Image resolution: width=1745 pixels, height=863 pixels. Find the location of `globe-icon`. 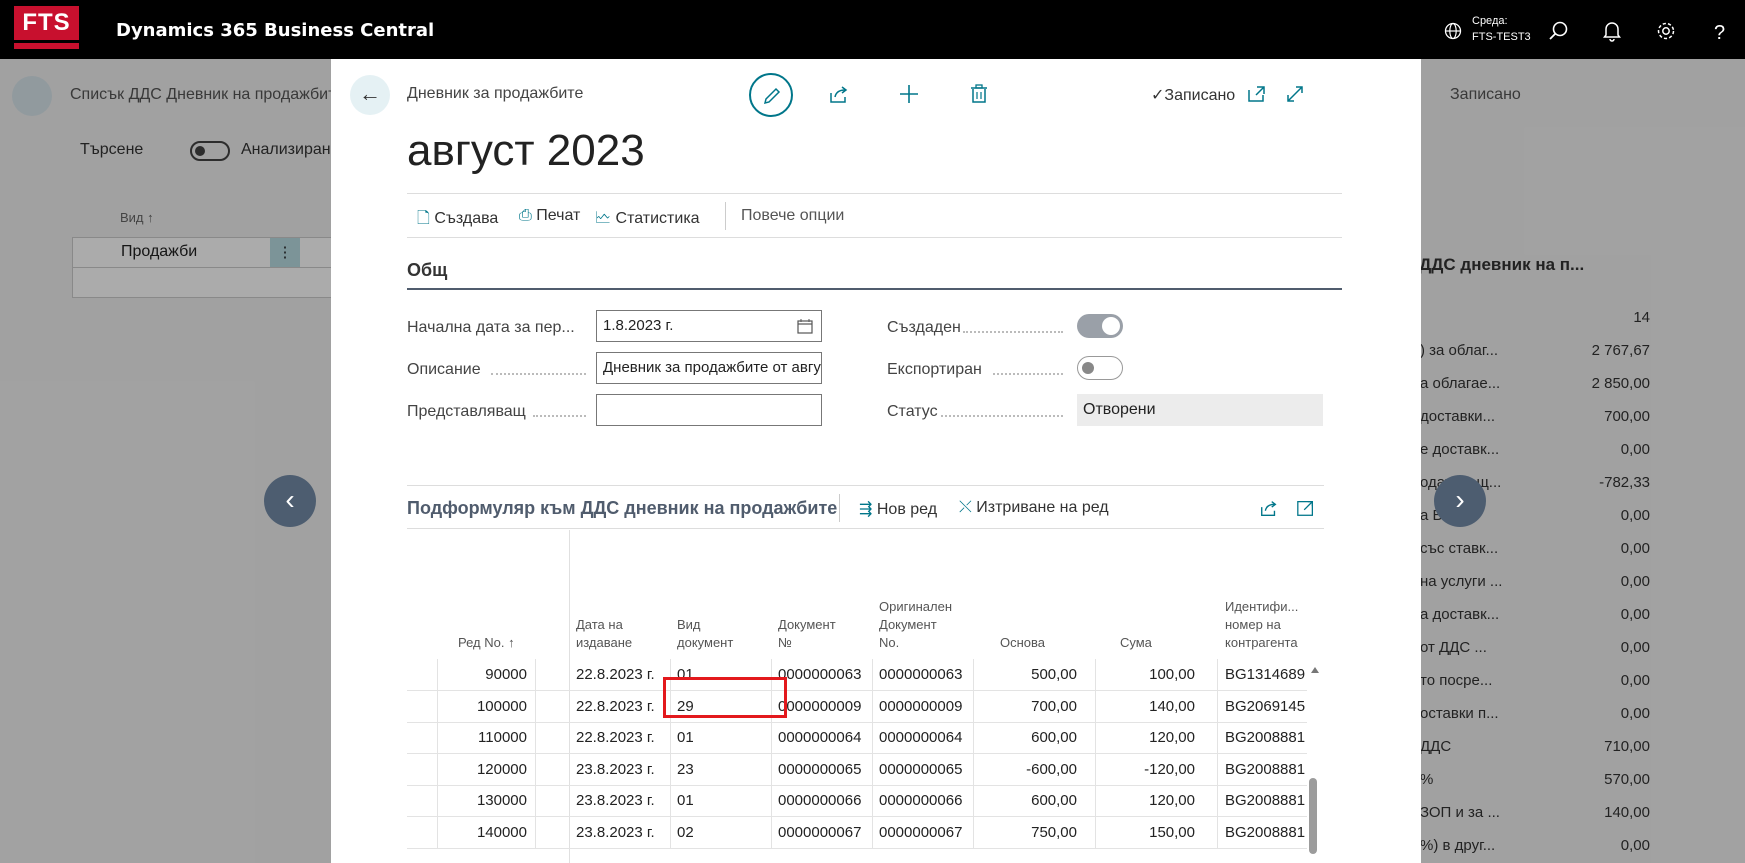

globe-icon is located at coordinates (1453, 31).